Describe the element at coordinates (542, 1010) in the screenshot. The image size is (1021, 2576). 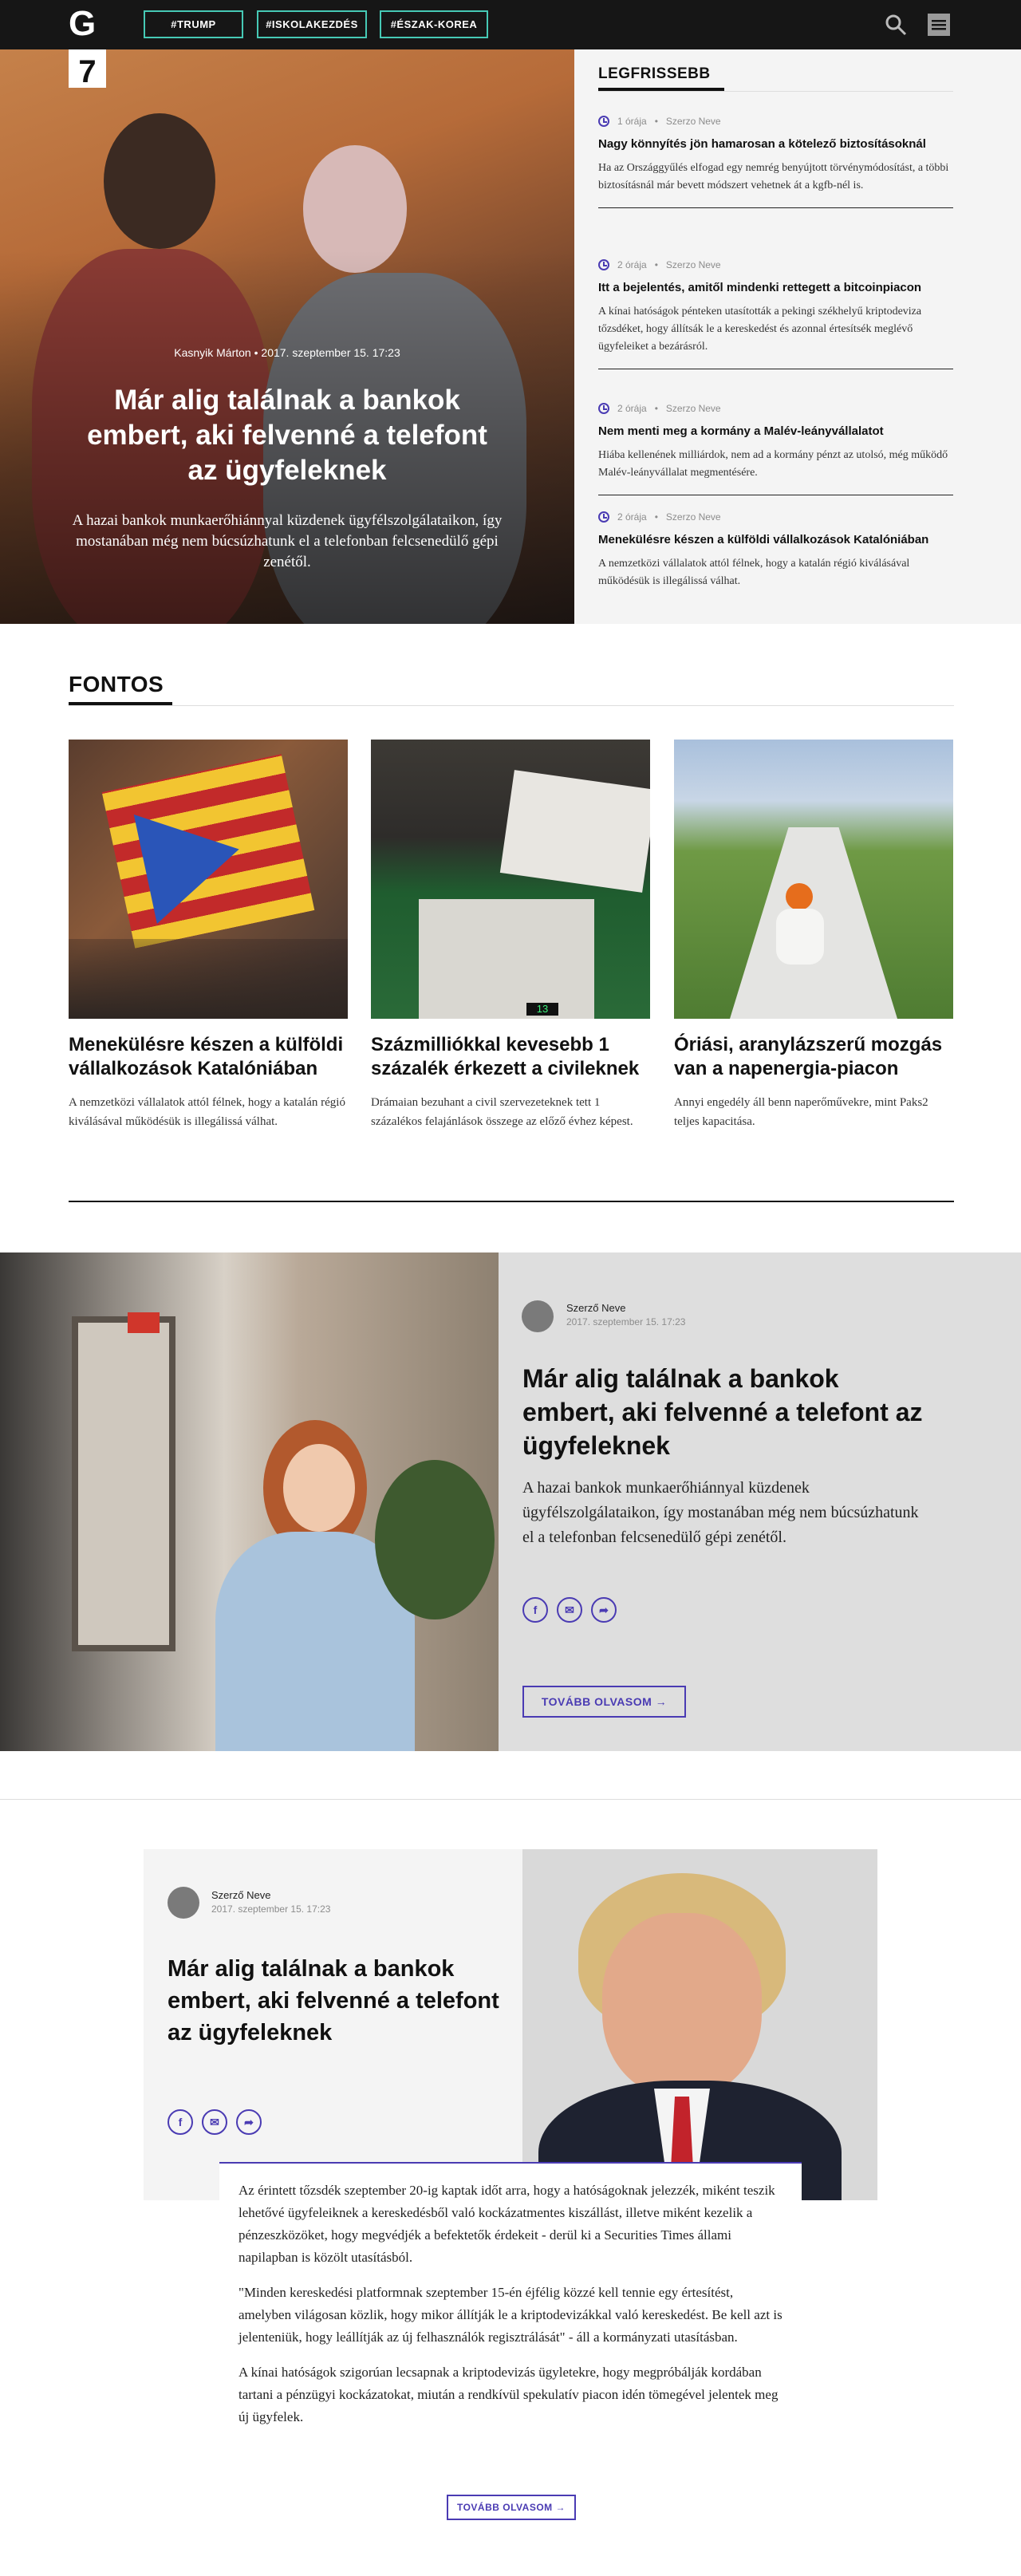
I see `counter-display: 13` at that location.